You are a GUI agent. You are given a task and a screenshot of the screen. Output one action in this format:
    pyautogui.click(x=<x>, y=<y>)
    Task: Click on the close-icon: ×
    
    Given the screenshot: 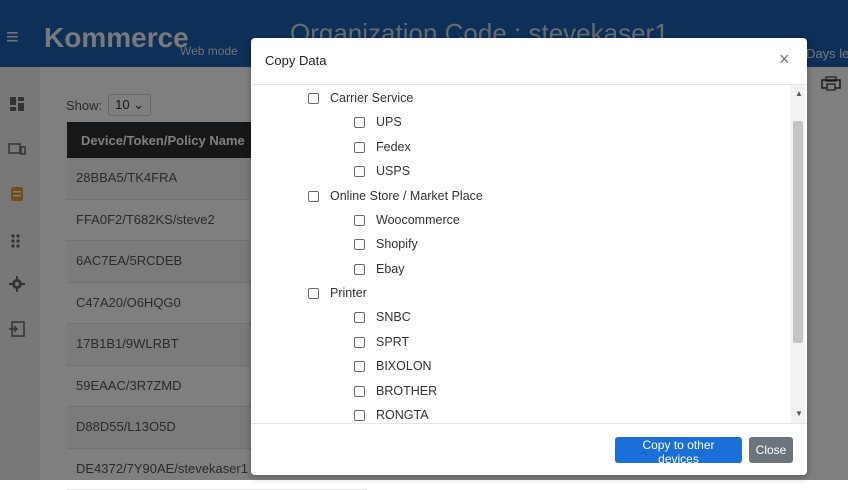 What is the action you would take?
    pyautogui.click(x=784, y=59)
    